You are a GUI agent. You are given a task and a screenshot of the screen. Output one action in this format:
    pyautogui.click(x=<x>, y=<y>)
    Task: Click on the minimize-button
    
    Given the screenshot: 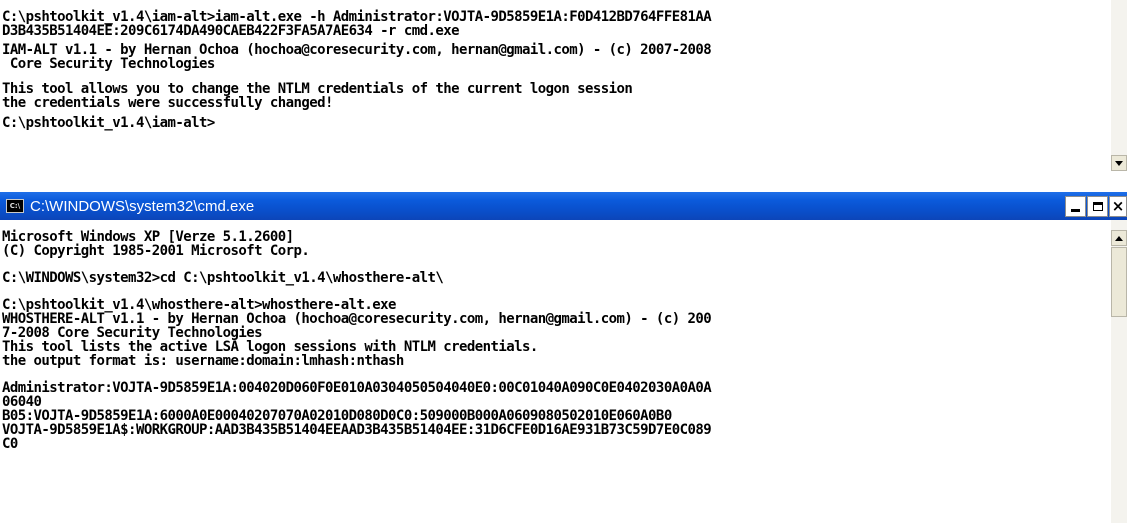 What is the action you would take?
    pyautogui.click(x=1075, y=206)
    